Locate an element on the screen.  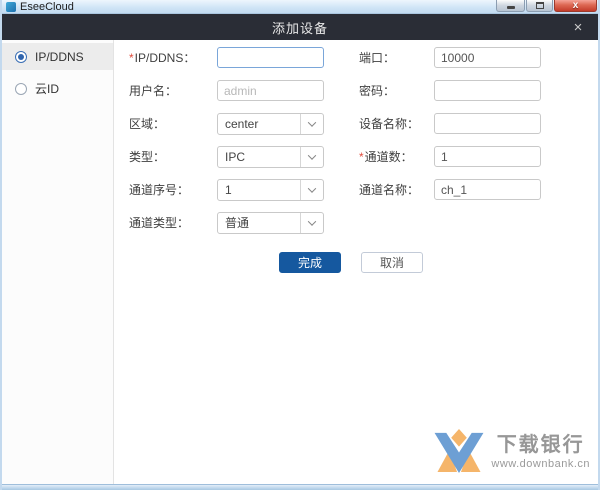
field-label: 用户名： is located at coordinates (153, 91).